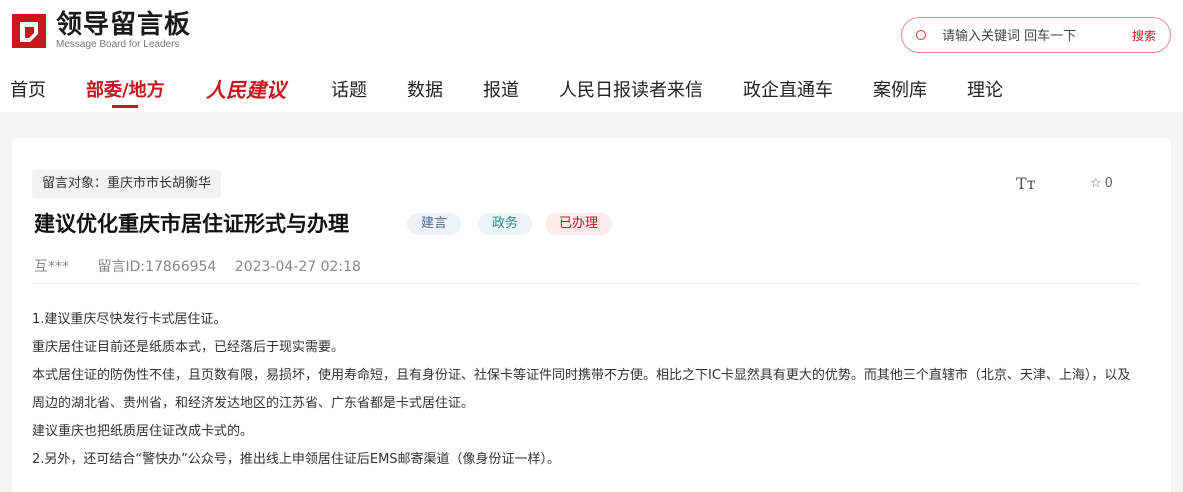 The height and width of the screenshot is (492, 1183). What do you see at coordinates (1026, 183) in the screenshot?
I see `font-size-icon: Tт` at bounding box center [1026, 183].